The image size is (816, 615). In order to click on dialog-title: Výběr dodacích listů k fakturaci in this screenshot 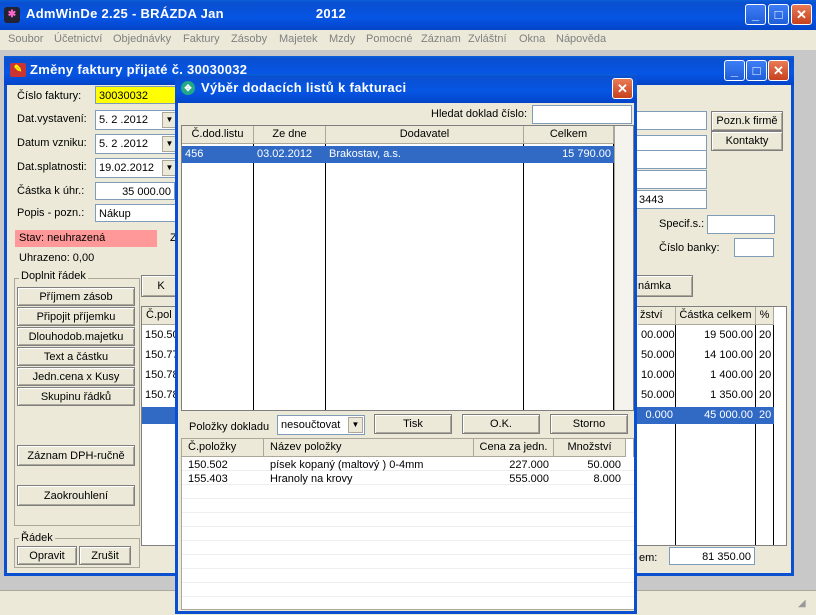, I will do `click(304, 87)`.